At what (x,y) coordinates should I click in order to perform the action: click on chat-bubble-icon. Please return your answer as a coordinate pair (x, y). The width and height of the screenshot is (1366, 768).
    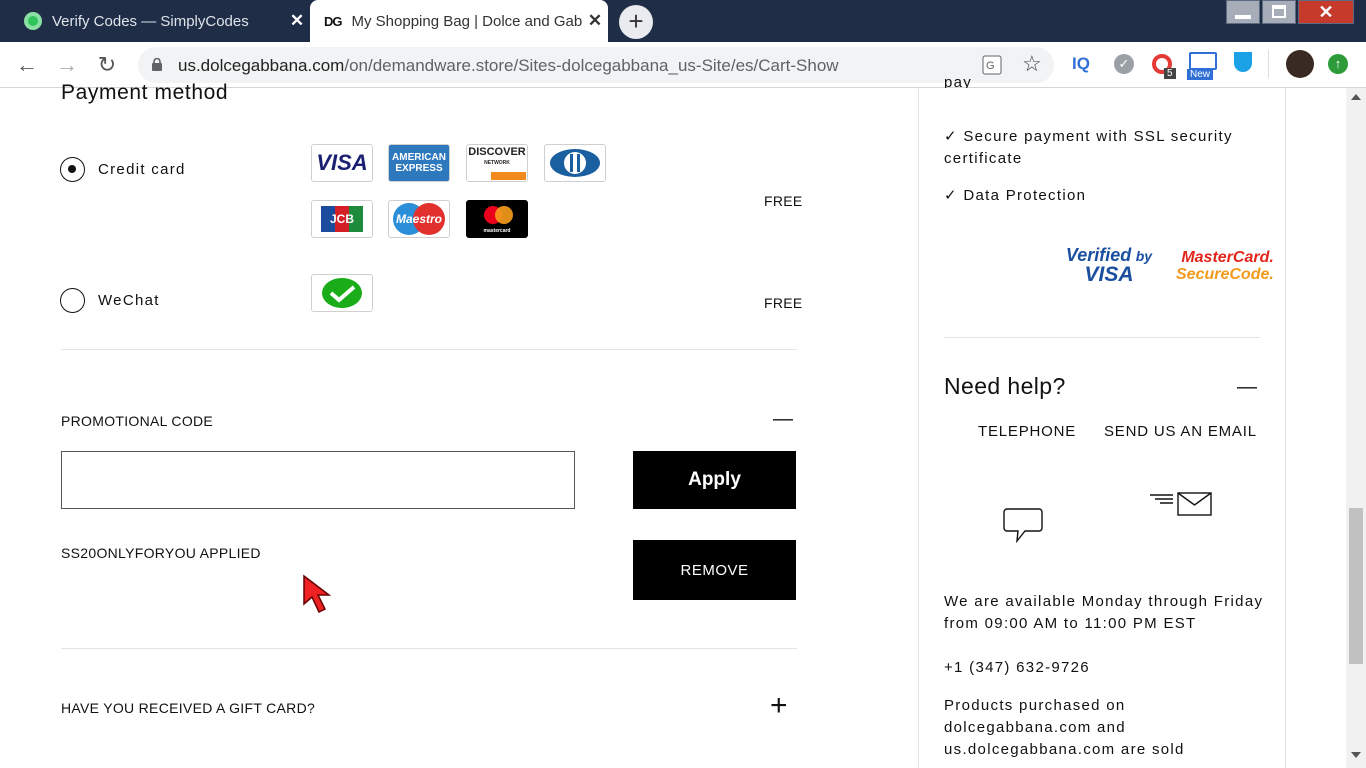
    Looking at the image, I should click on (1023, 525).